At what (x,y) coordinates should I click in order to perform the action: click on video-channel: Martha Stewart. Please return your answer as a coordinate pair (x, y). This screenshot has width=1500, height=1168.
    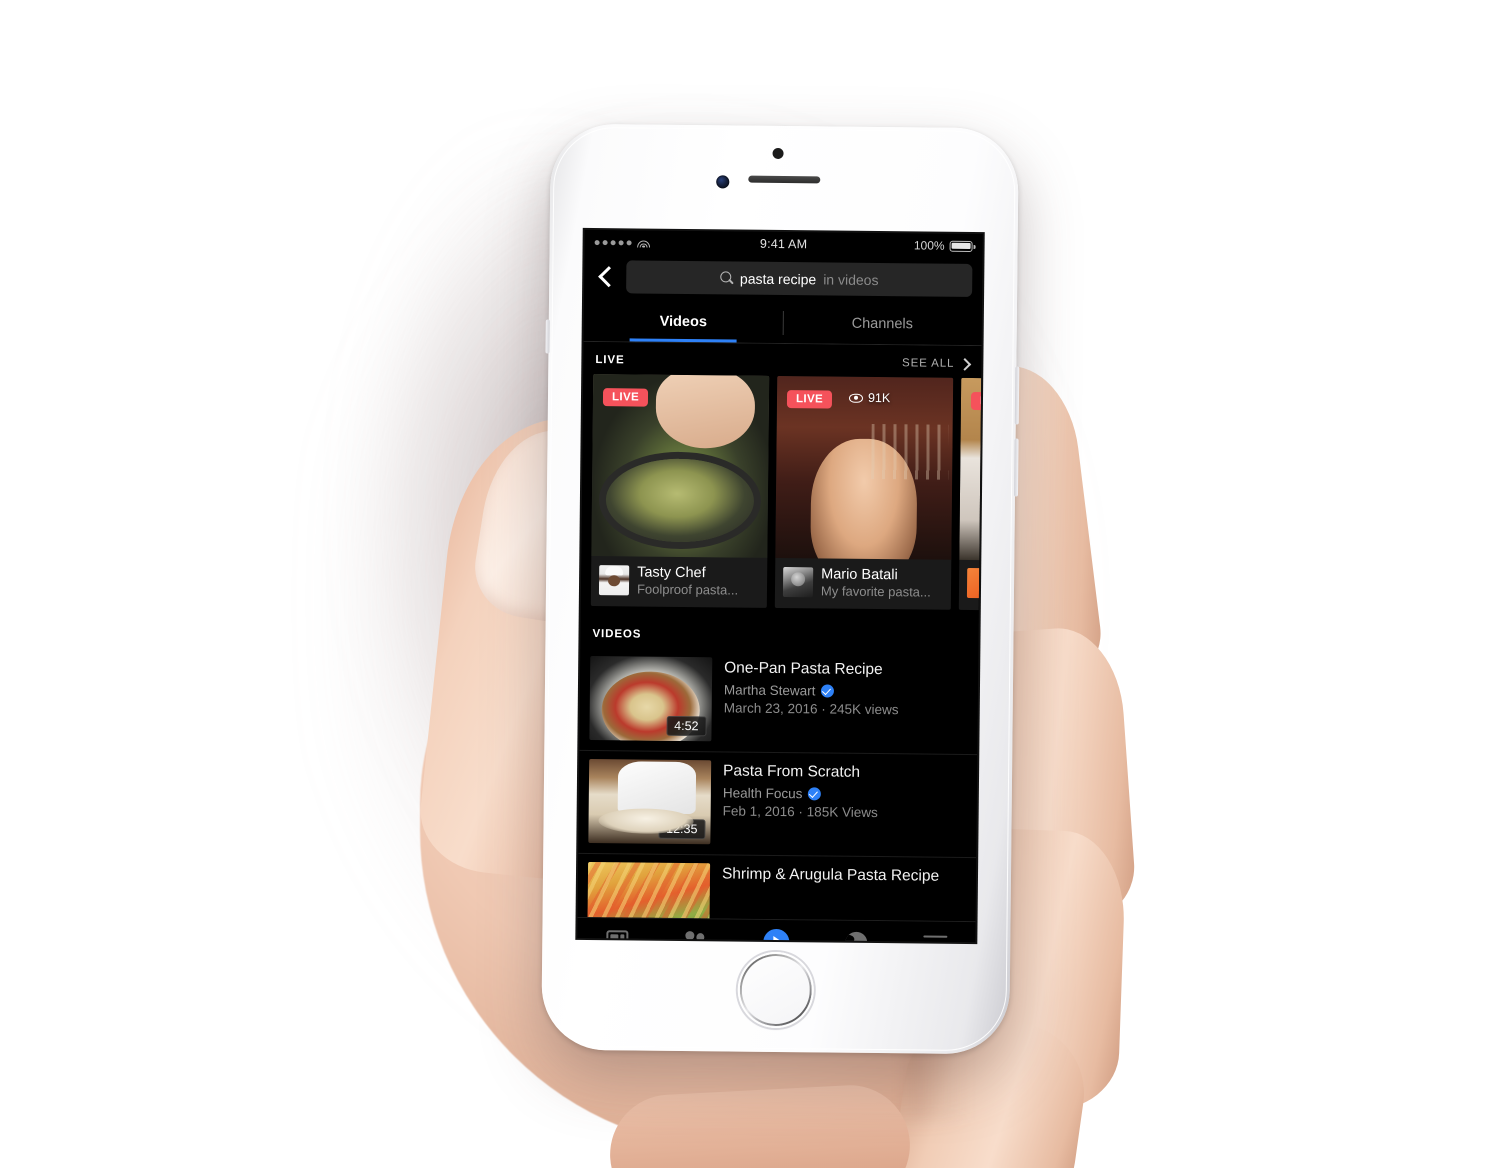
    Looking at the image, I should click on (811, 690).